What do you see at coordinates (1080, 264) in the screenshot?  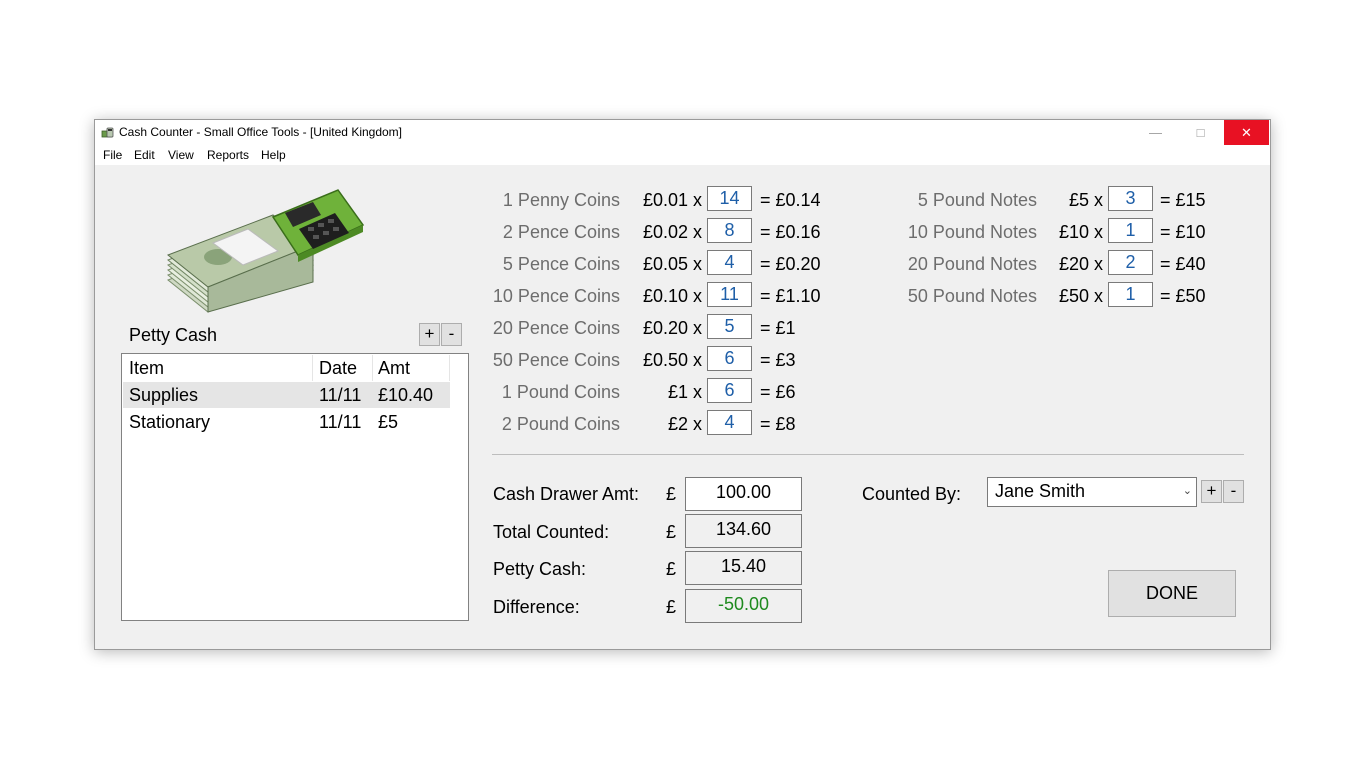 I see `denomination-value: £20 x` at bounding box center [1080, 264].